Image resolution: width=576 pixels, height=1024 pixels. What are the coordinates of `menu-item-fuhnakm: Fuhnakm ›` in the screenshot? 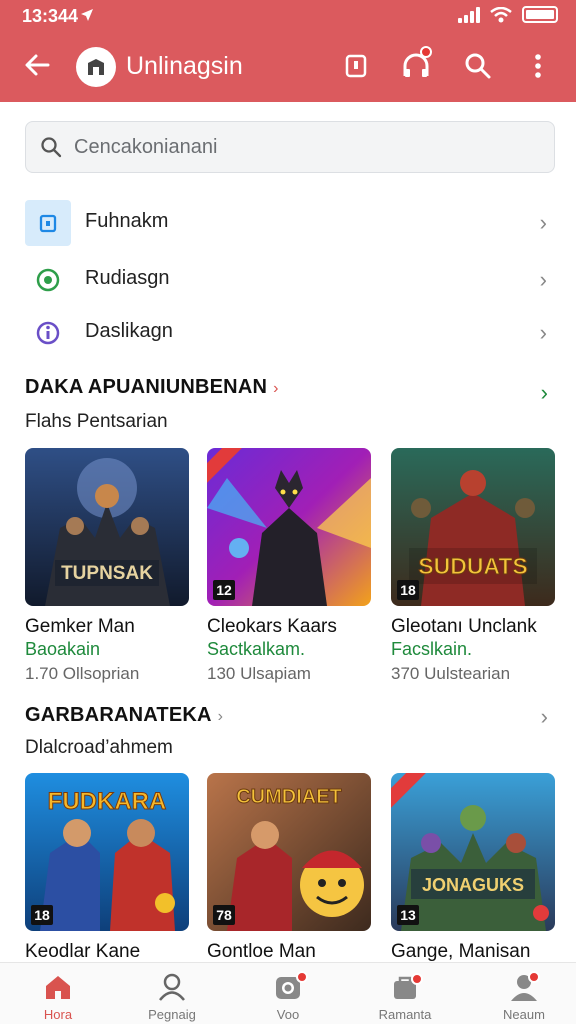 It's located at (290, 223).